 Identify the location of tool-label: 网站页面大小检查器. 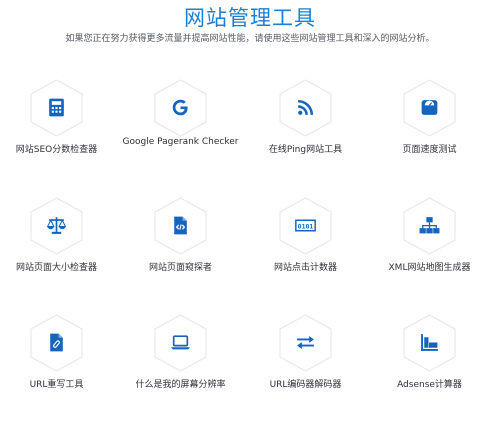
(56, 268).